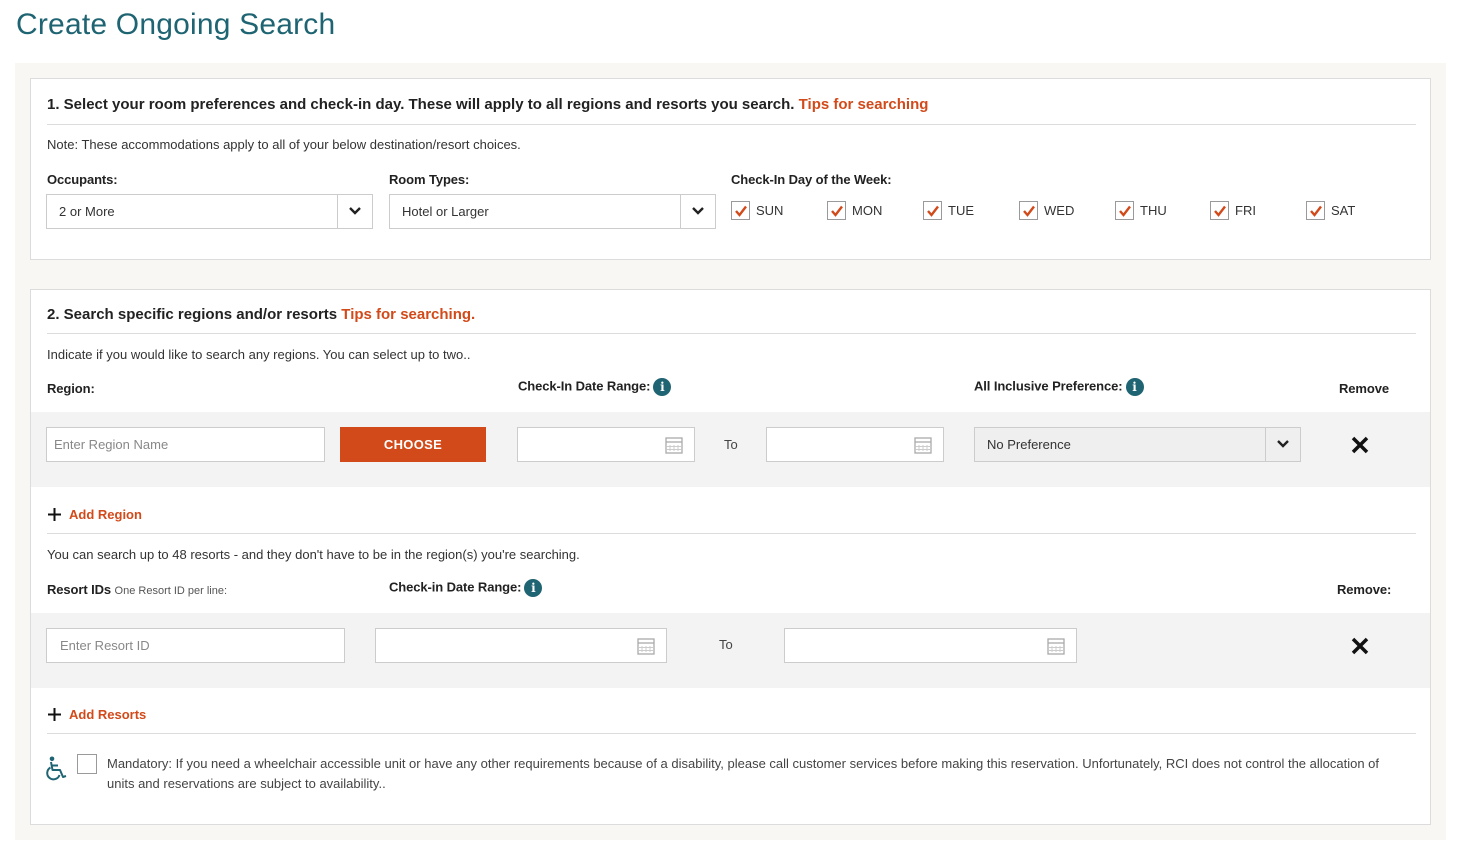 The height and width of the screenshot is (848, 1458). I want to click on remove-label: Remove, so click(1364, 388).